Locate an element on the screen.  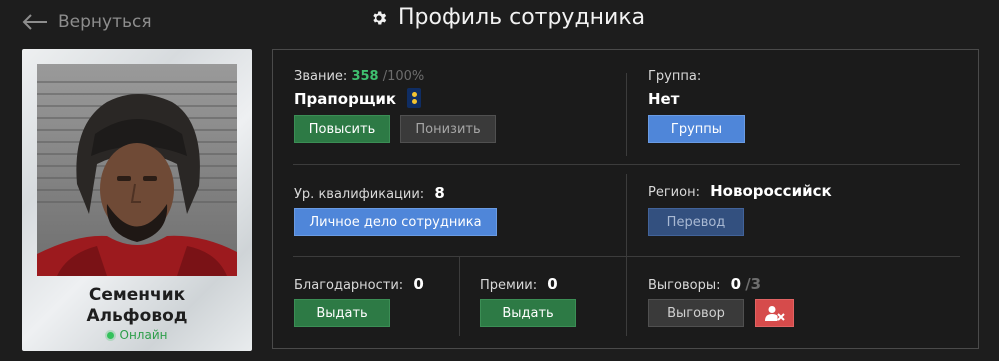
qualification-label: Ур. квалификации: is located at coordinates (359, 194).